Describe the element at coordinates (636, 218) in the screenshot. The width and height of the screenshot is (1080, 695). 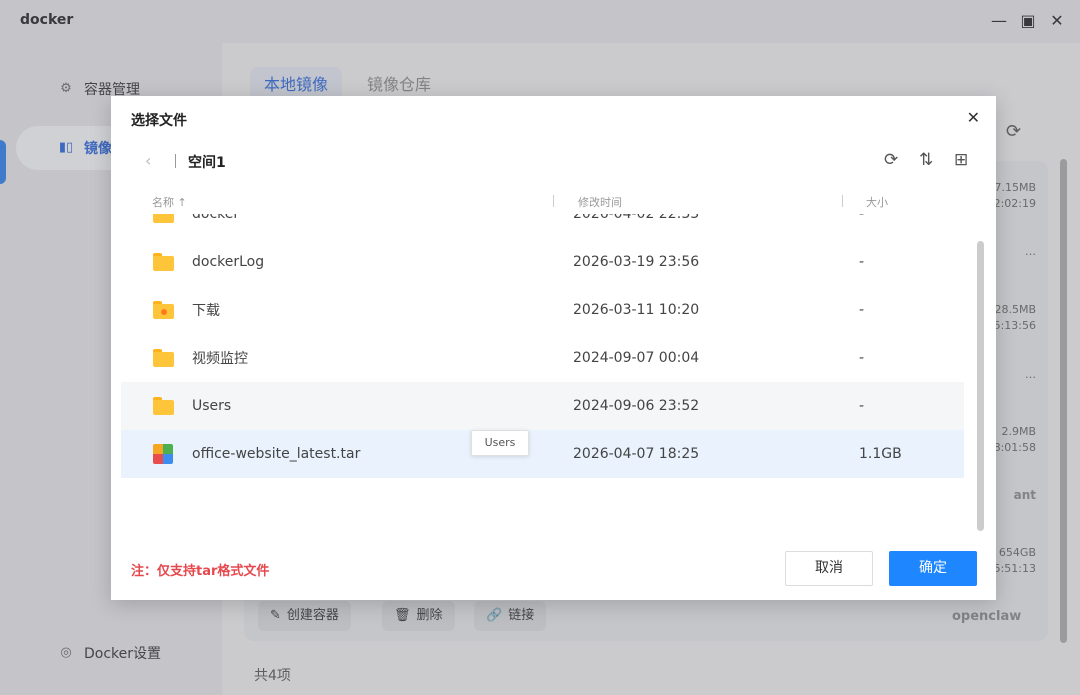
I see `file-modified: 2026-04-02 22:33` at that location.